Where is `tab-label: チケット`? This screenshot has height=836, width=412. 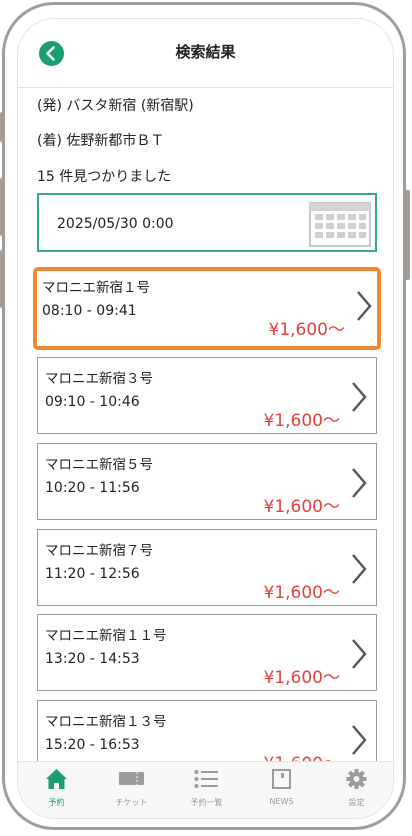
tab-label: チケット is located at coordinates (131, 802).